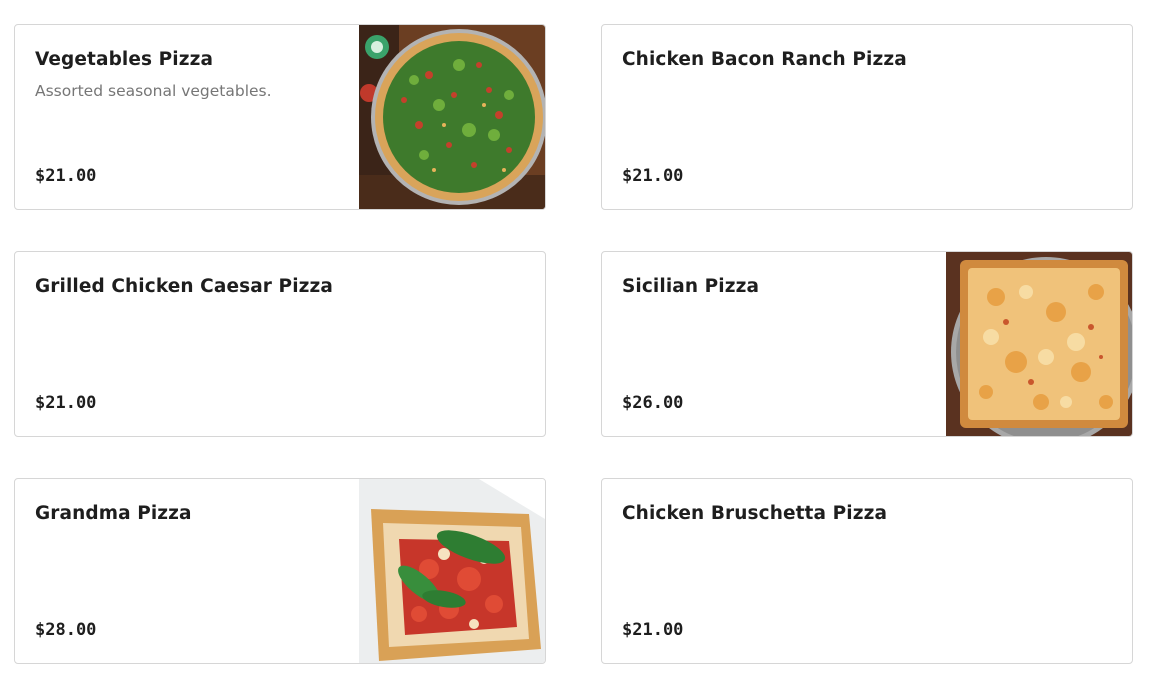  I want to click on menu-item-name: Vegetables Pizza, so click(124, 59).